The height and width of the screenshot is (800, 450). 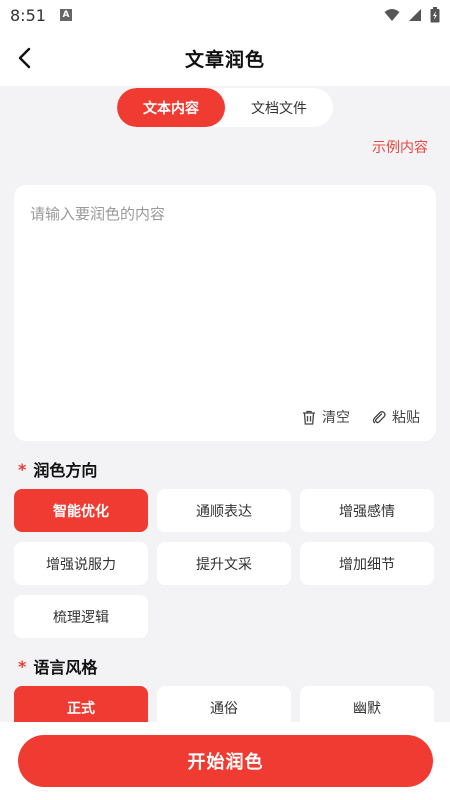 What do you see at coordinates (65, 470) in the screenshot?
I see `direction-title: 润色方向` at bounding box center [65, 470].